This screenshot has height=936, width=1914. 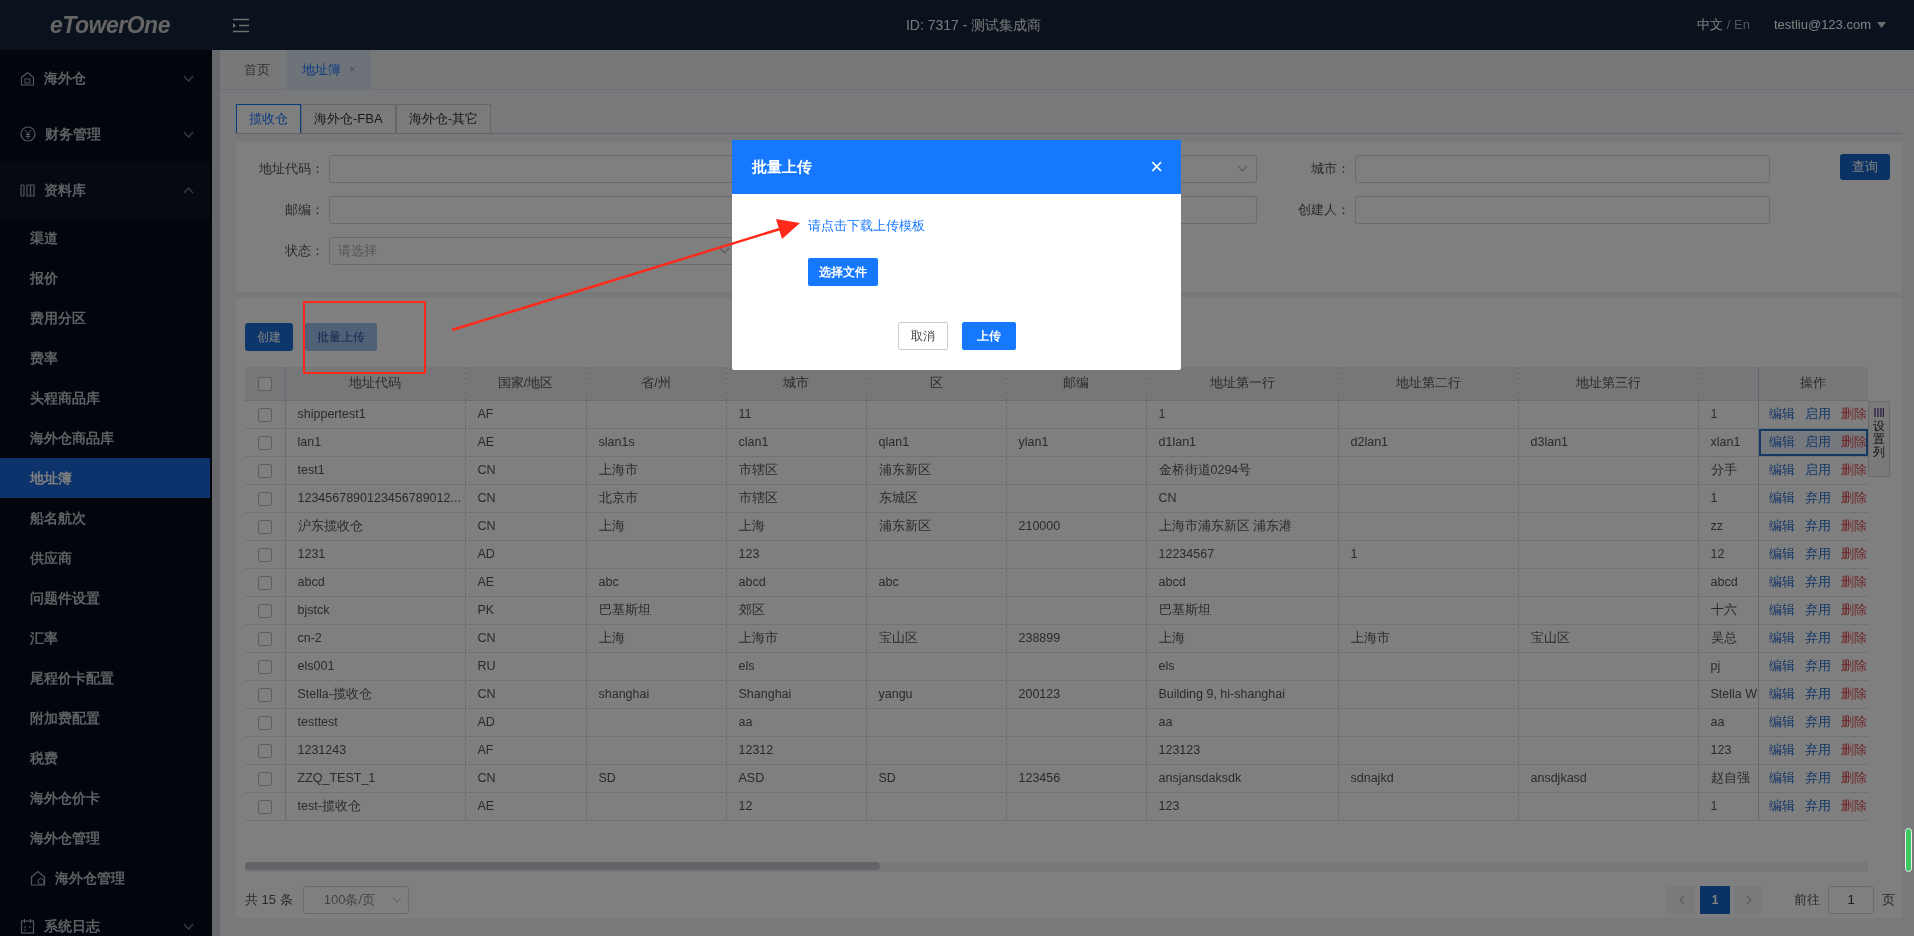 What do you see at coordinates (105, 438) in the screenshot?
I see `sidebar-item: 海外仓商品库` at bounding box center [105, 438].